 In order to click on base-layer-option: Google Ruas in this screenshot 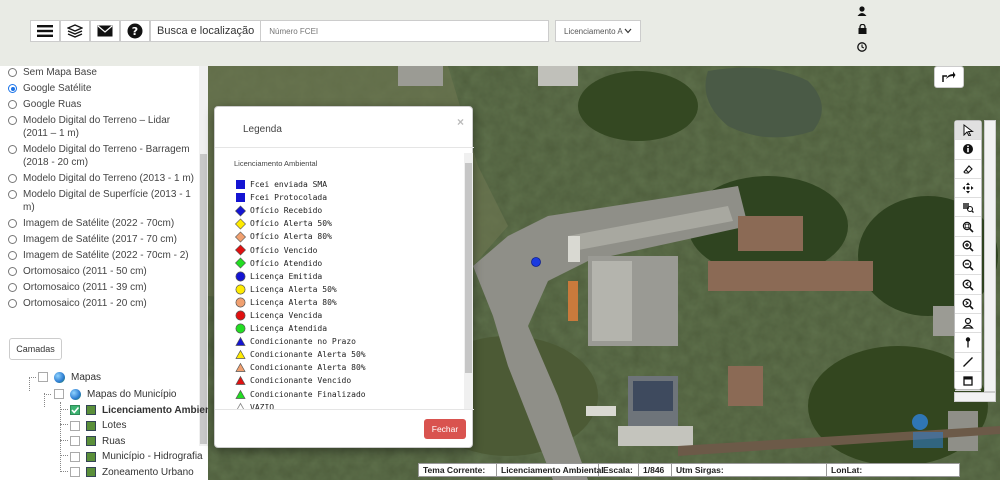, I will do `click(102, 104)`.